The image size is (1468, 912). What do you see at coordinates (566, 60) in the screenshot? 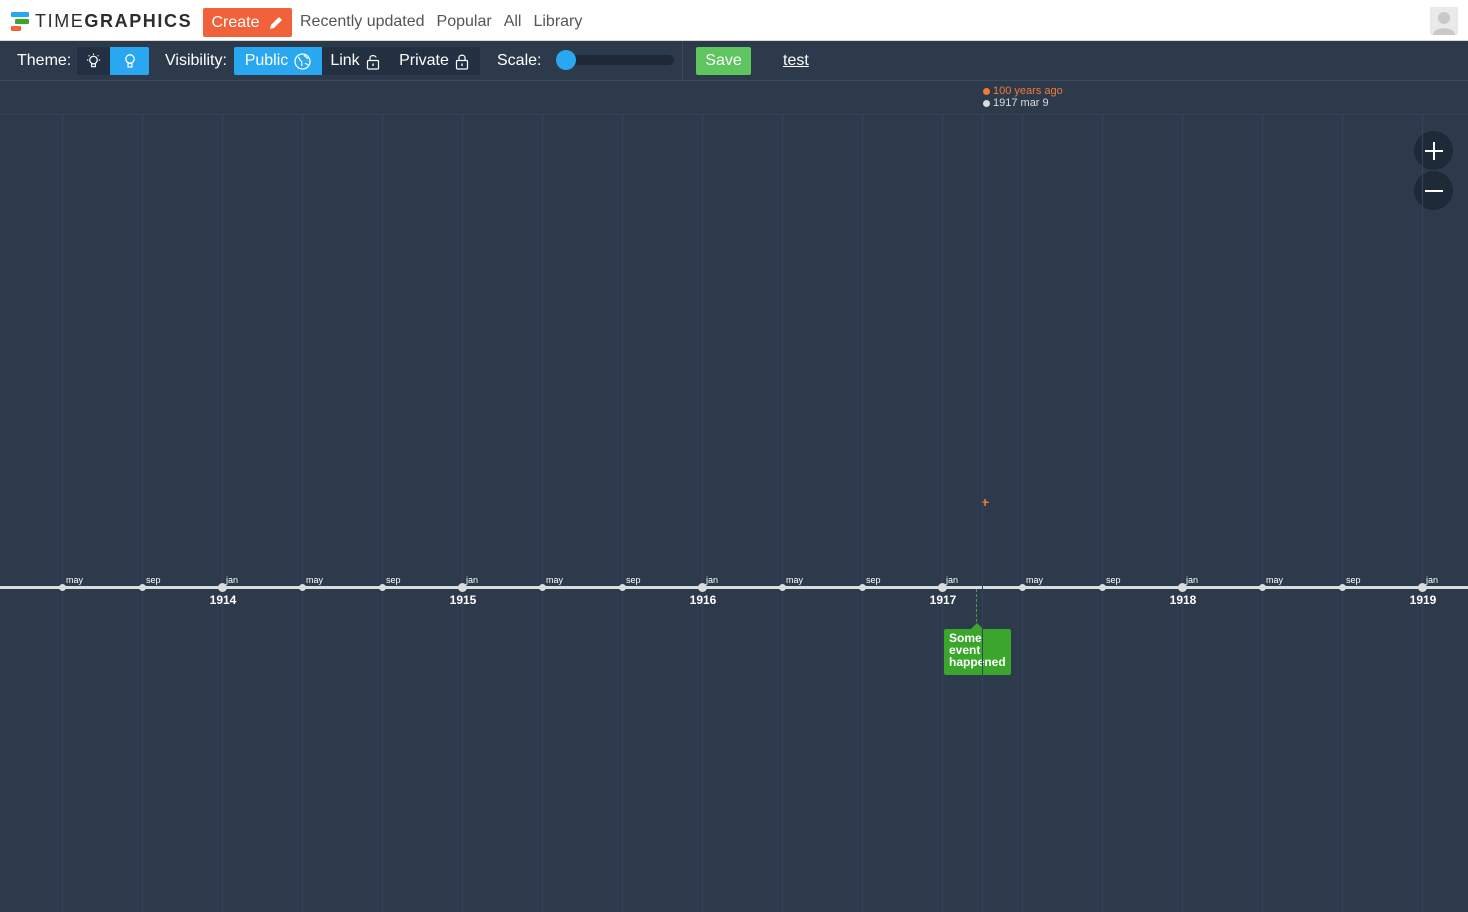
I see `scale-slider-thumb` at bounding box center [566, 60].